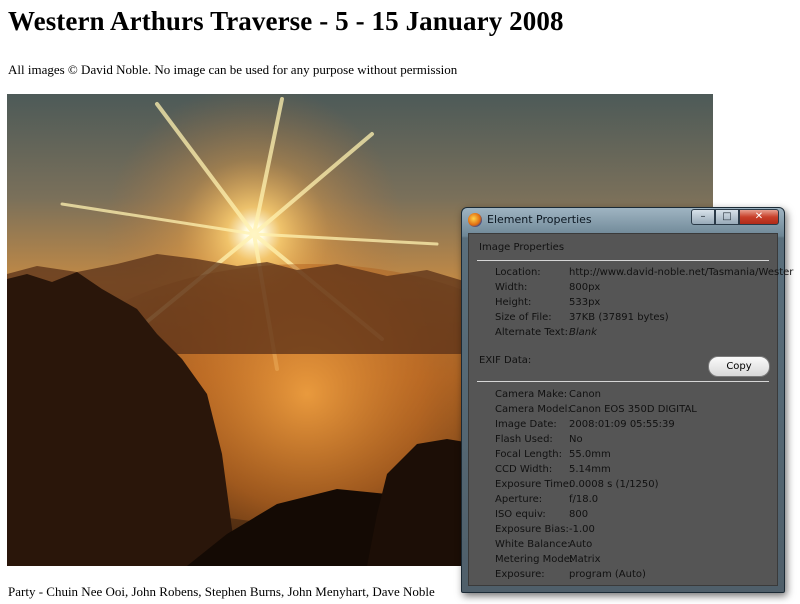 The height and width of the screenshot is (604, 800). I want to click on exif-value: Canon EOS 350D DIGITAL, so click(633, 409).